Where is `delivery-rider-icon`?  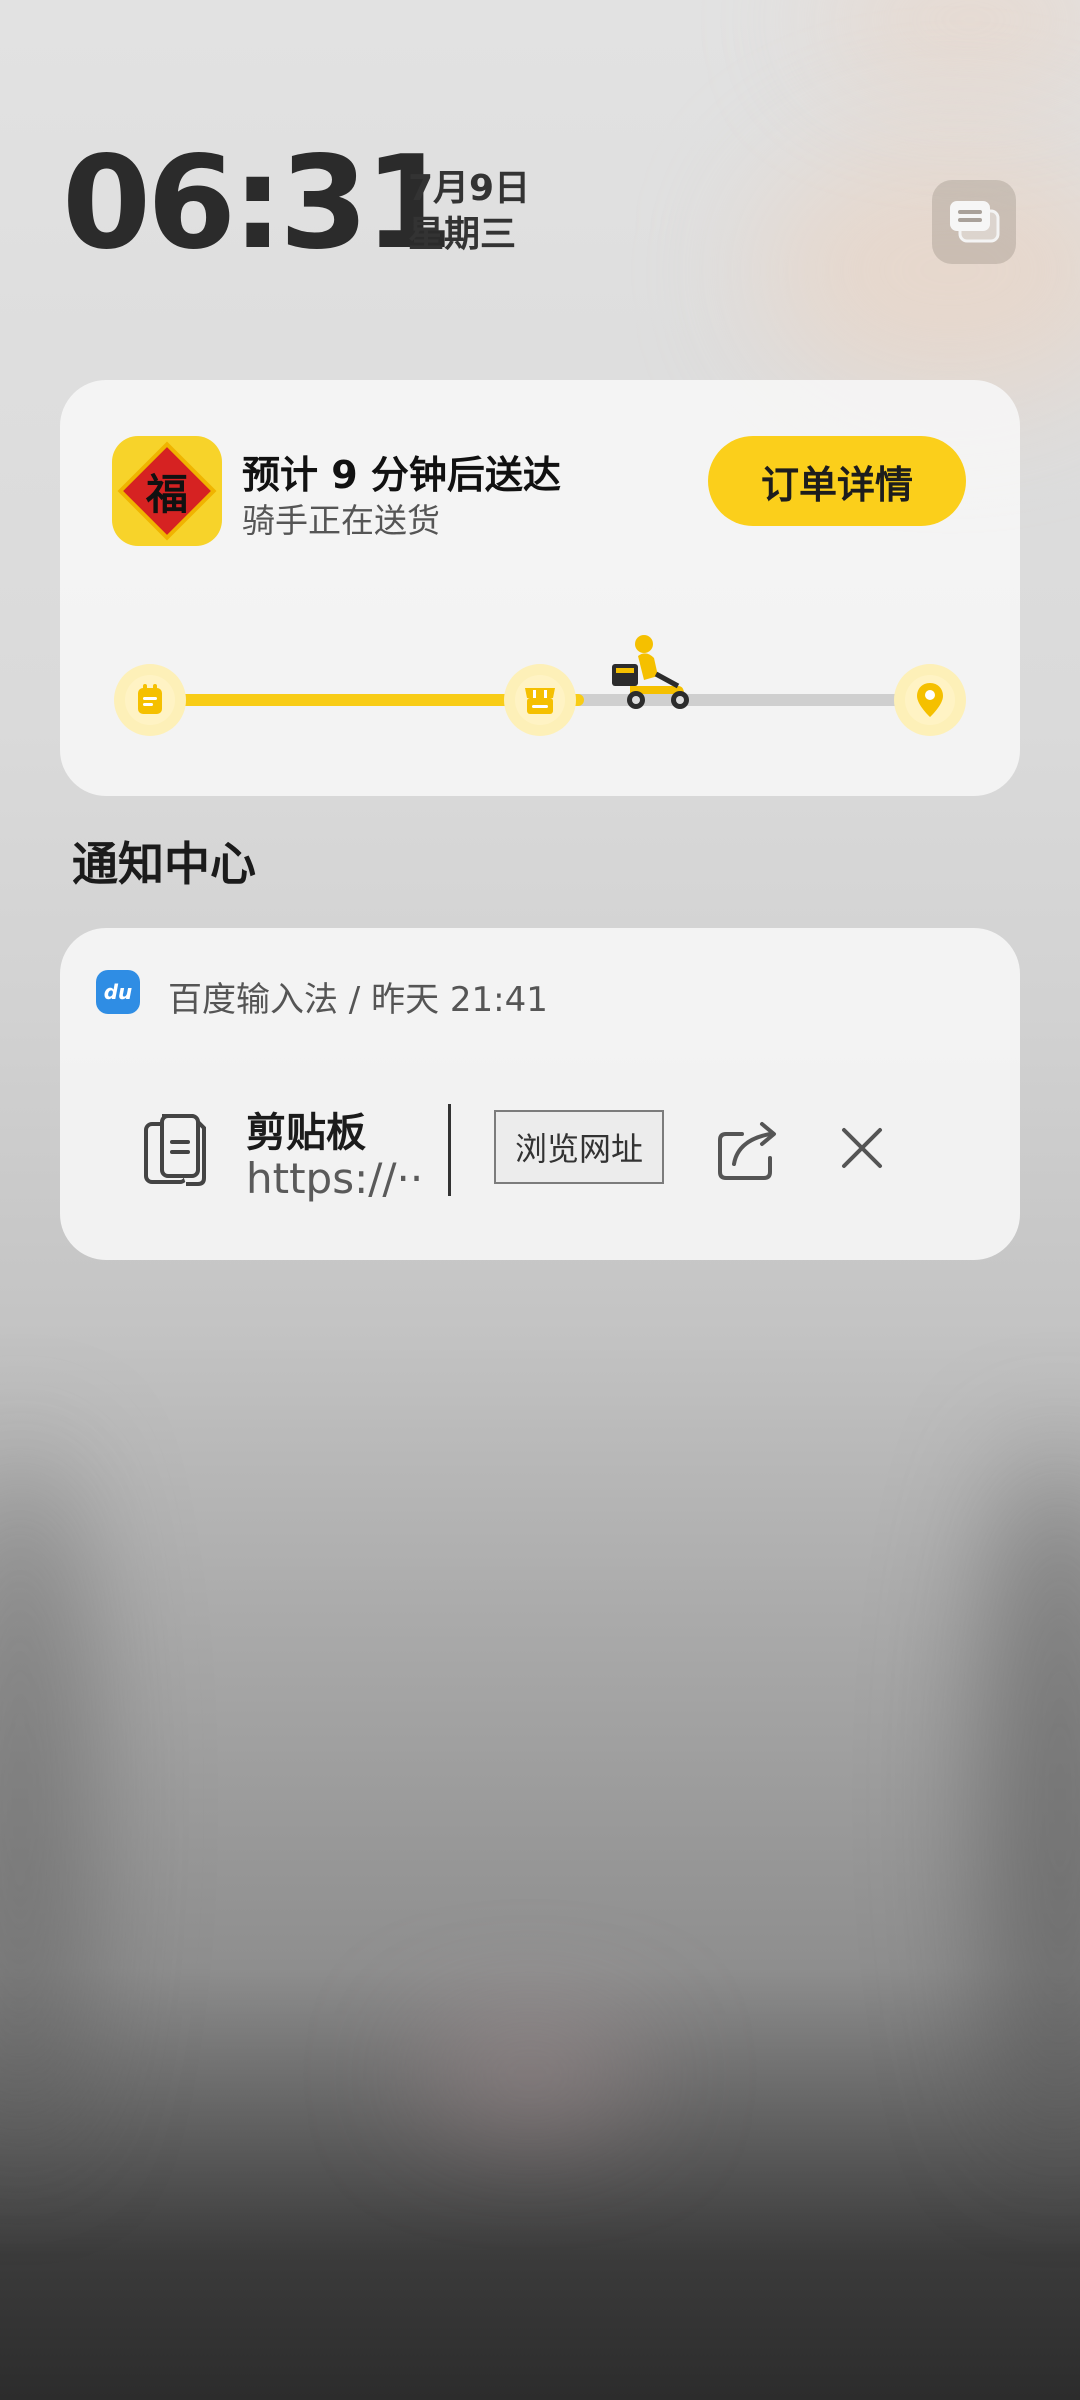
delivery-rider-icon is located at coordinates (650, 672).